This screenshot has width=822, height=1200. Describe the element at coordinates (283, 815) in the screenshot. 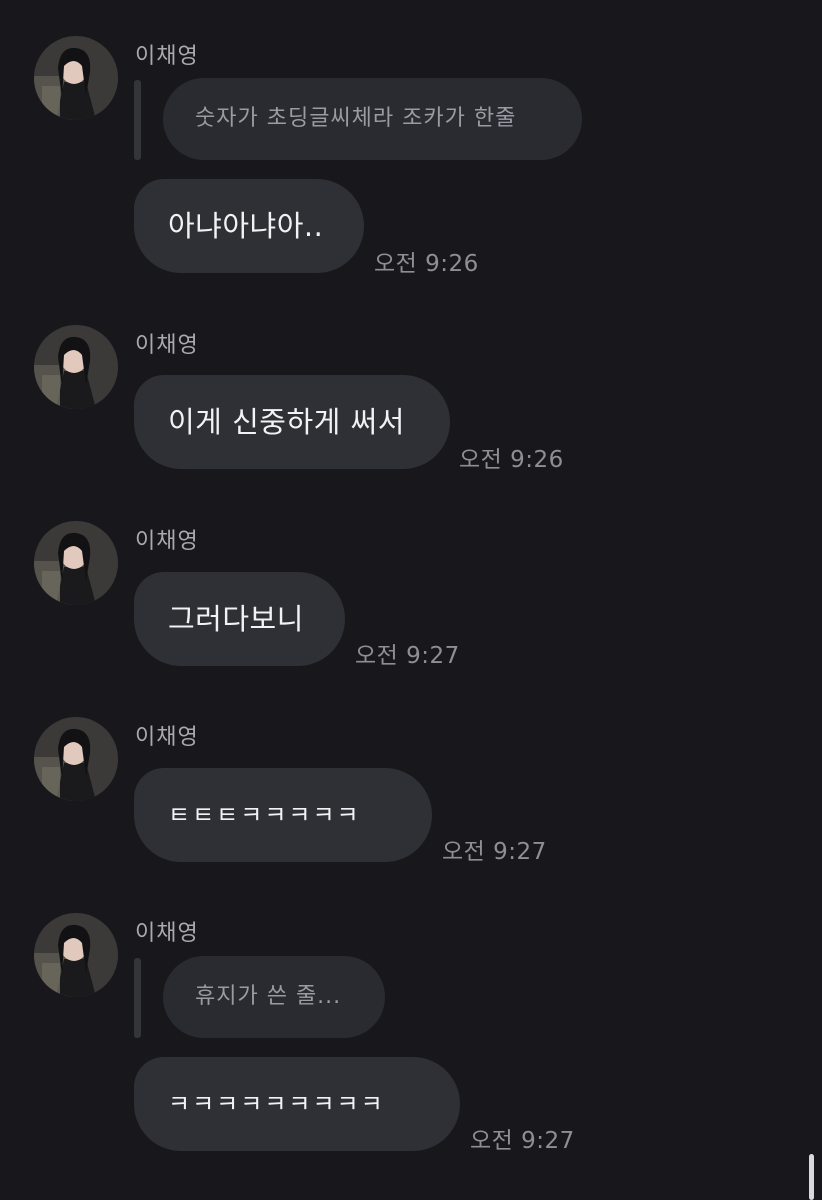

I see `message-bubble: ㅌㅌㅌㅋㅋㅋㅋㅋ` at that location.